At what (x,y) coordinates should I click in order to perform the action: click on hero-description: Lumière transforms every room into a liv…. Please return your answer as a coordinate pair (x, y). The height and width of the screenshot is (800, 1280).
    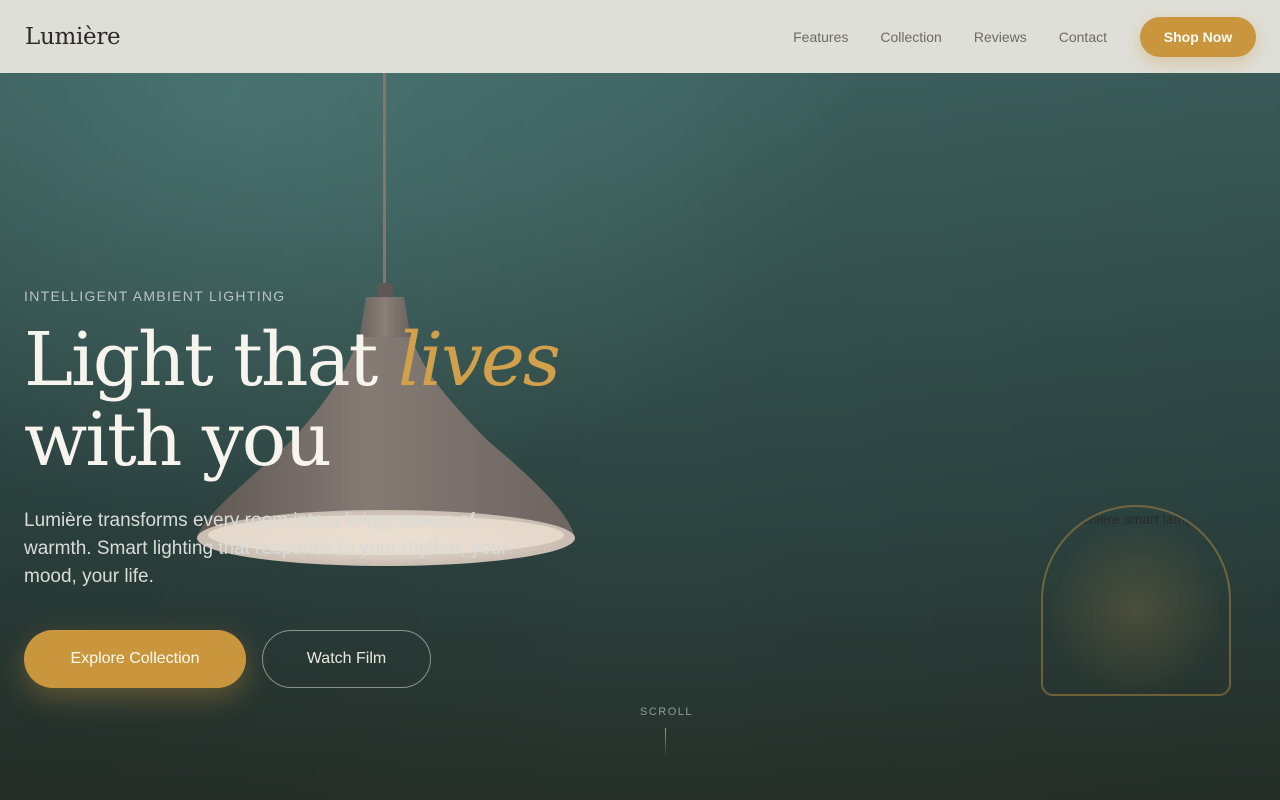
    Looking at the image, I should click on (266, 548).